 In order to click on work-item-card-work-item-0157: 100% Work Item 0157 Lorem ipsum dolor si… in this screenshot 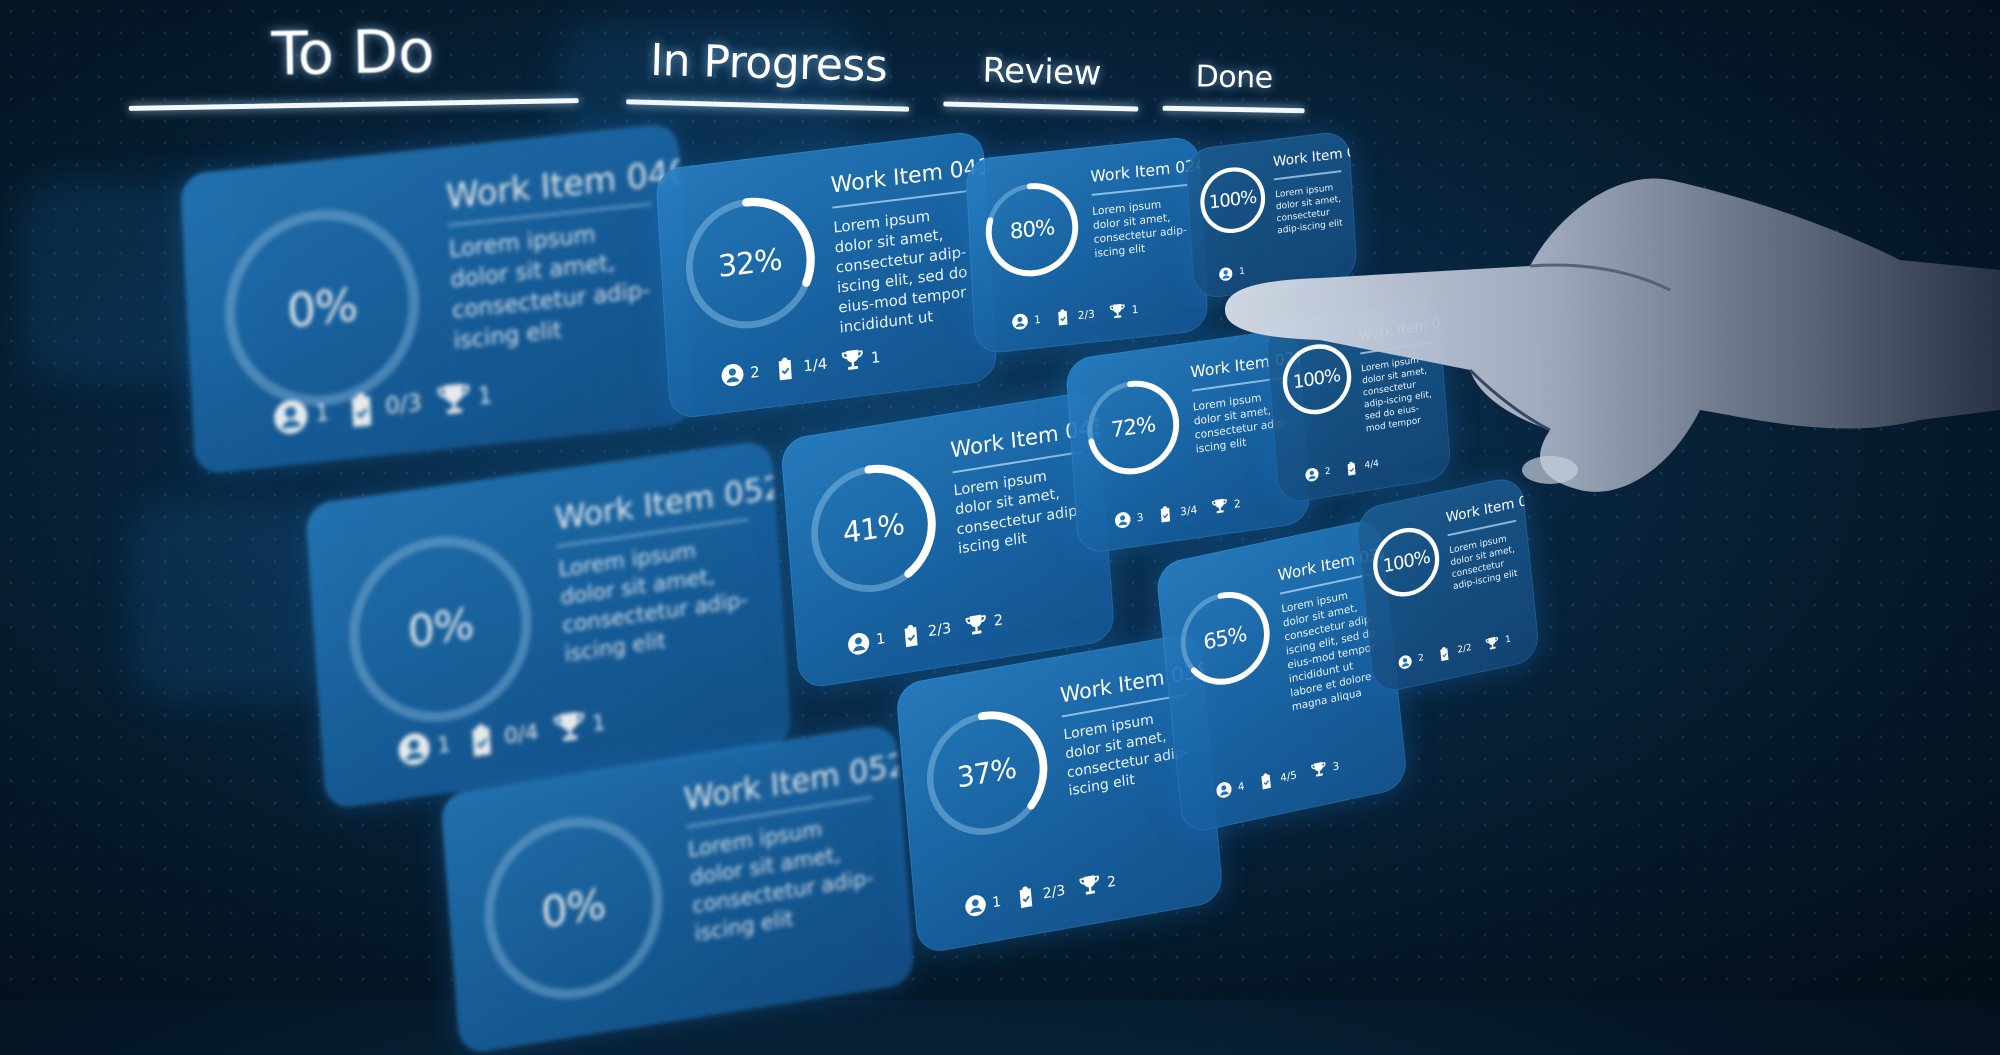, I will do `click(1448, 584)`.